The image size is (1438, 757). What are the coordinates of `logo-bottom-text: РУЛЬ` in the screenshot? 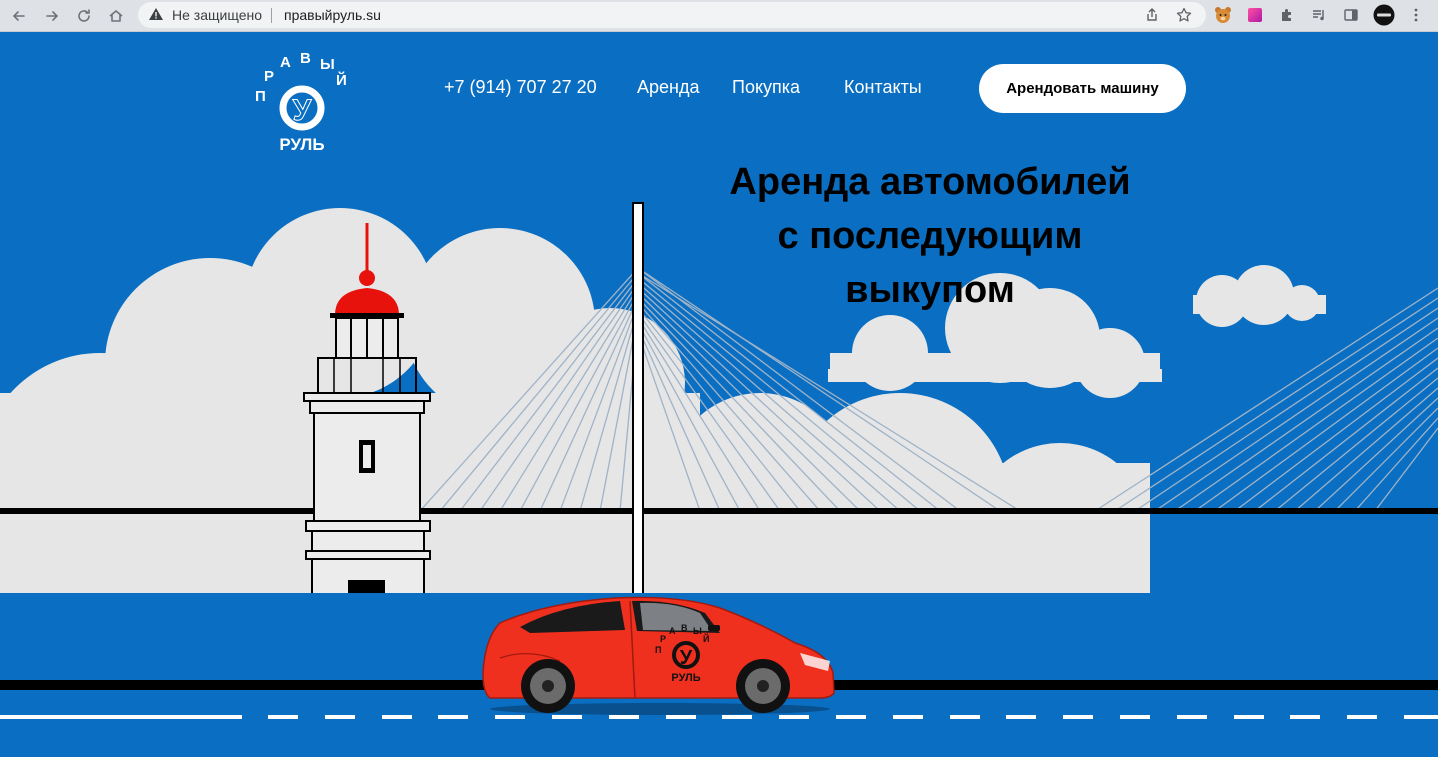 It's located at (301, 144).